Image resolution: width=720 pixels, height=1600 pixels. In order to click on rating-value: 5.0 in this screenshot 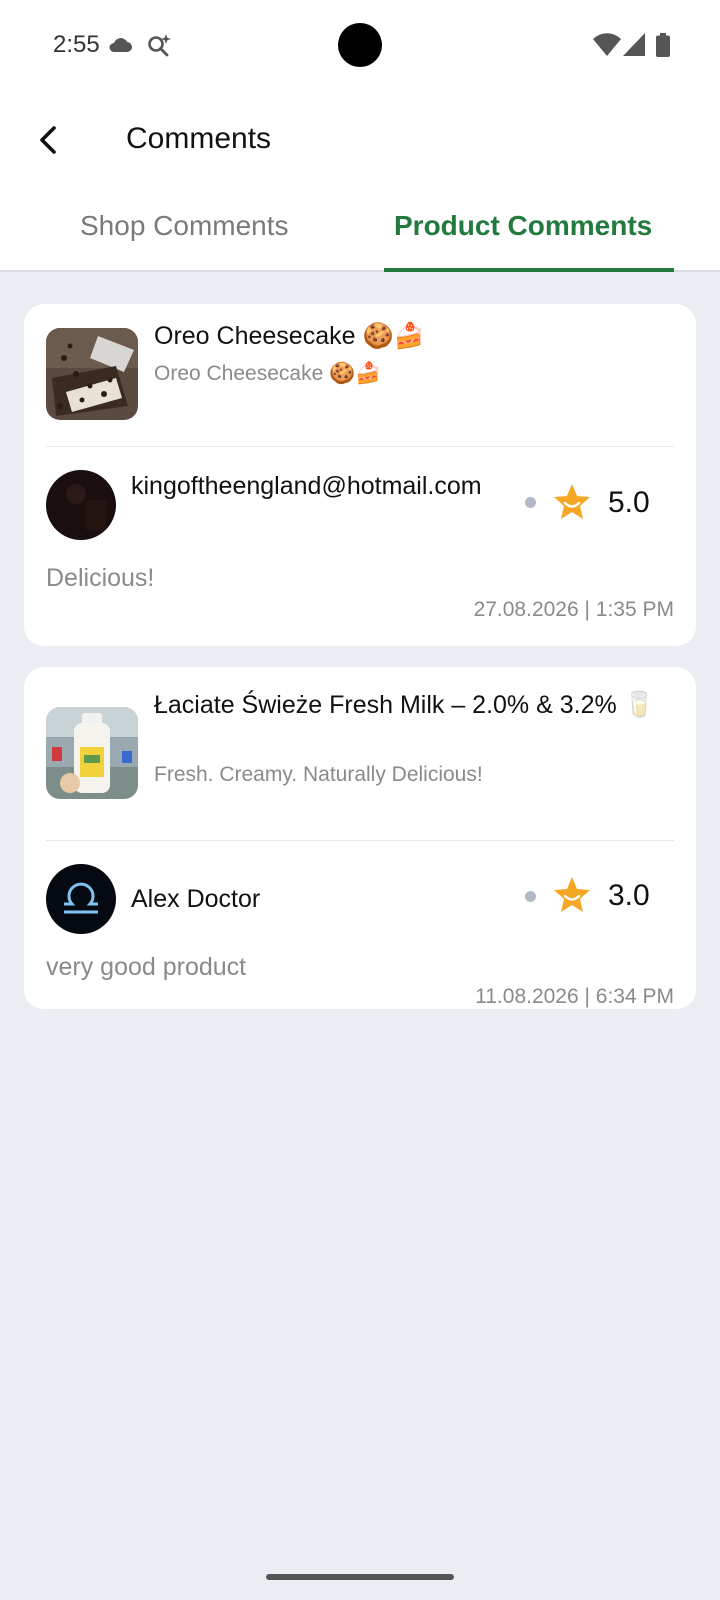, I will do `click(629, 502)`.